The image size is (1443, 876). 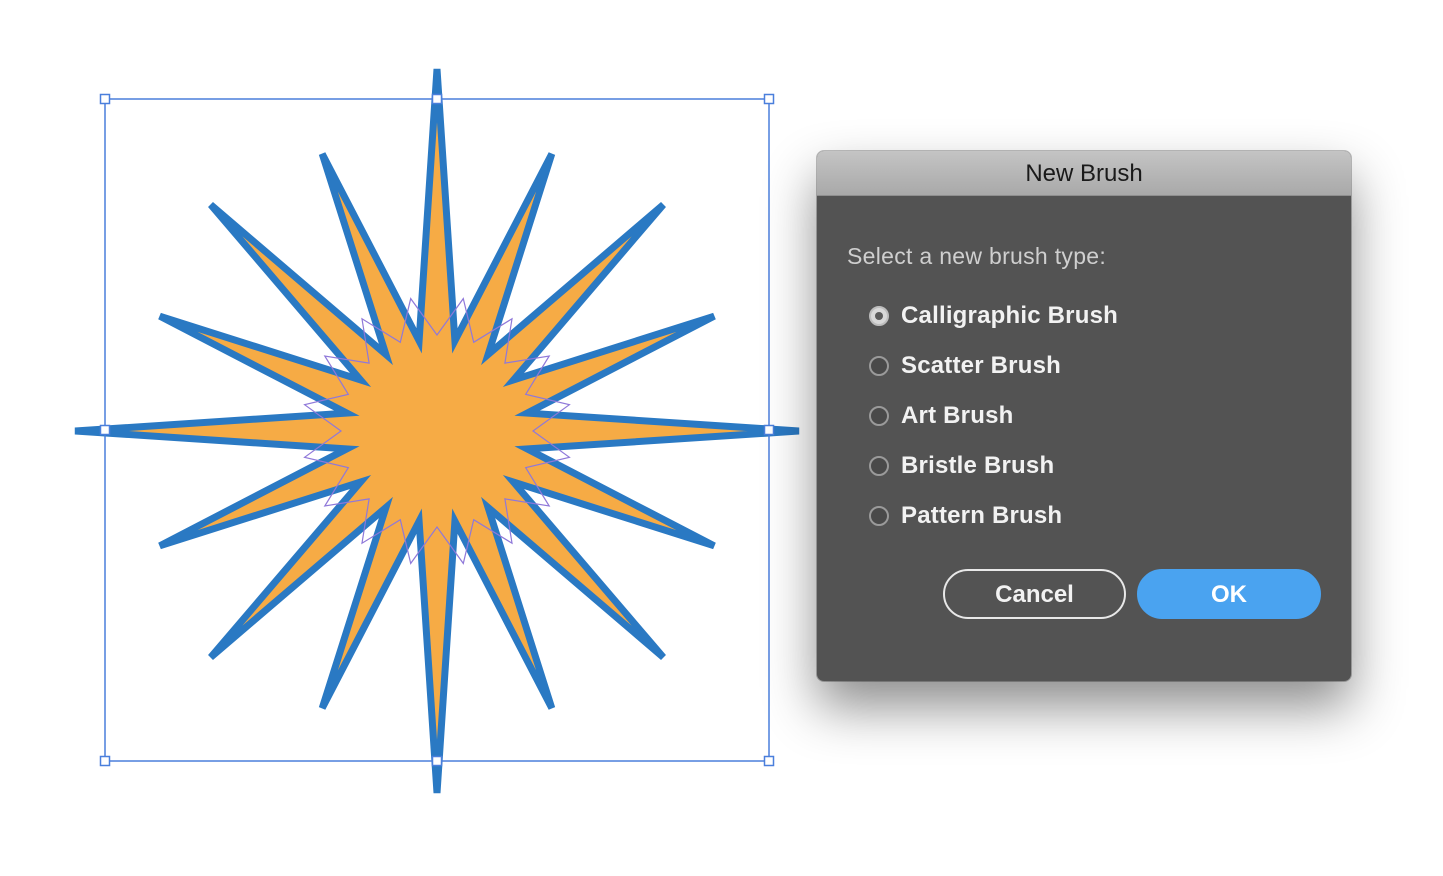 What do you see at coordinates (1229, 594) in the screenshot?
I see `ok-button: OK` at bounding box center [1229, 594].